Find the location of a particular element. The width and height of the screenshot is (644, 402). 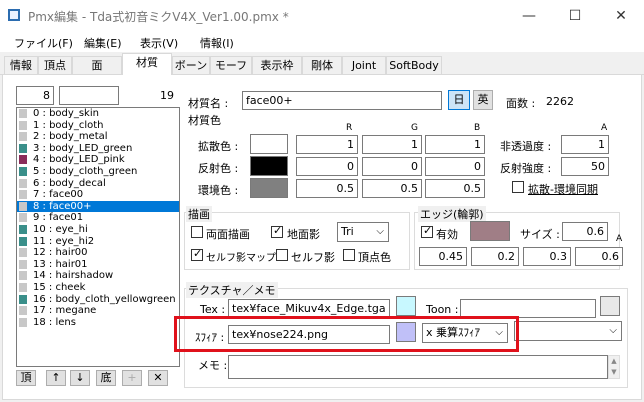

ambient-r-field: 0.5 is located at coordinates (327, 188).